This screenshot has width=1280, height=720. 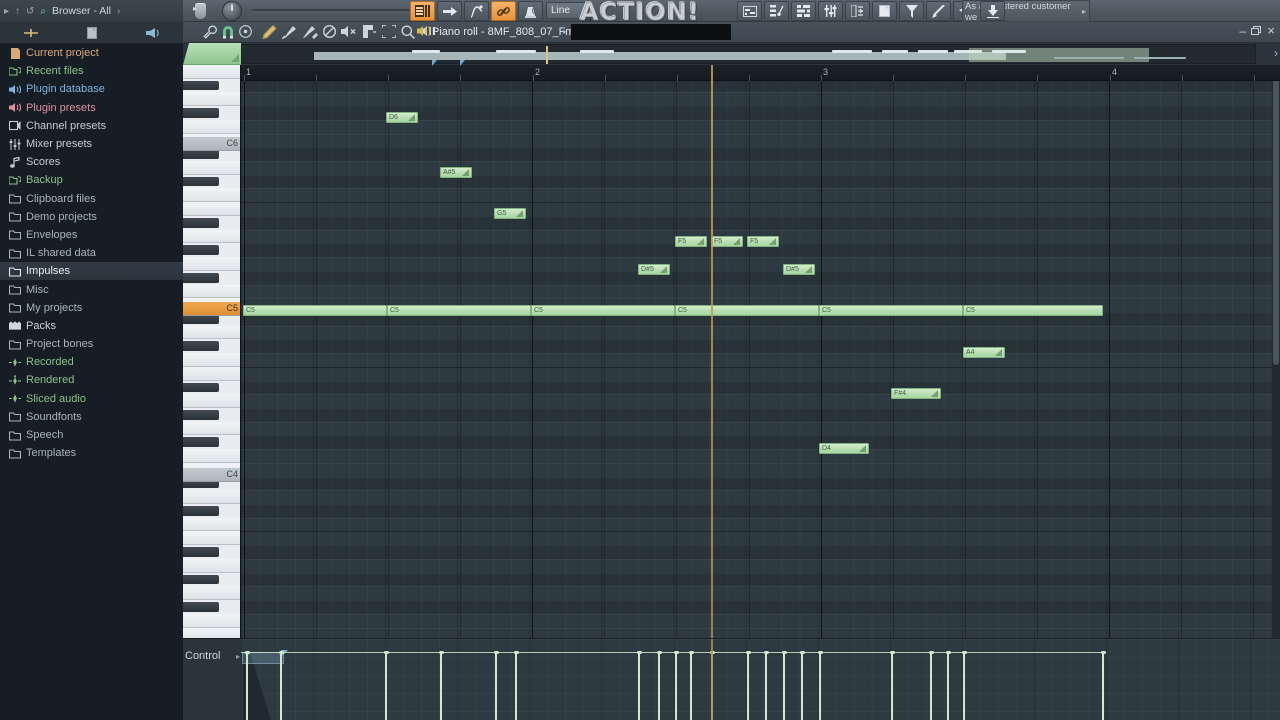 I want to click on piano-roll-note: G5, so click(x=510, y=213).